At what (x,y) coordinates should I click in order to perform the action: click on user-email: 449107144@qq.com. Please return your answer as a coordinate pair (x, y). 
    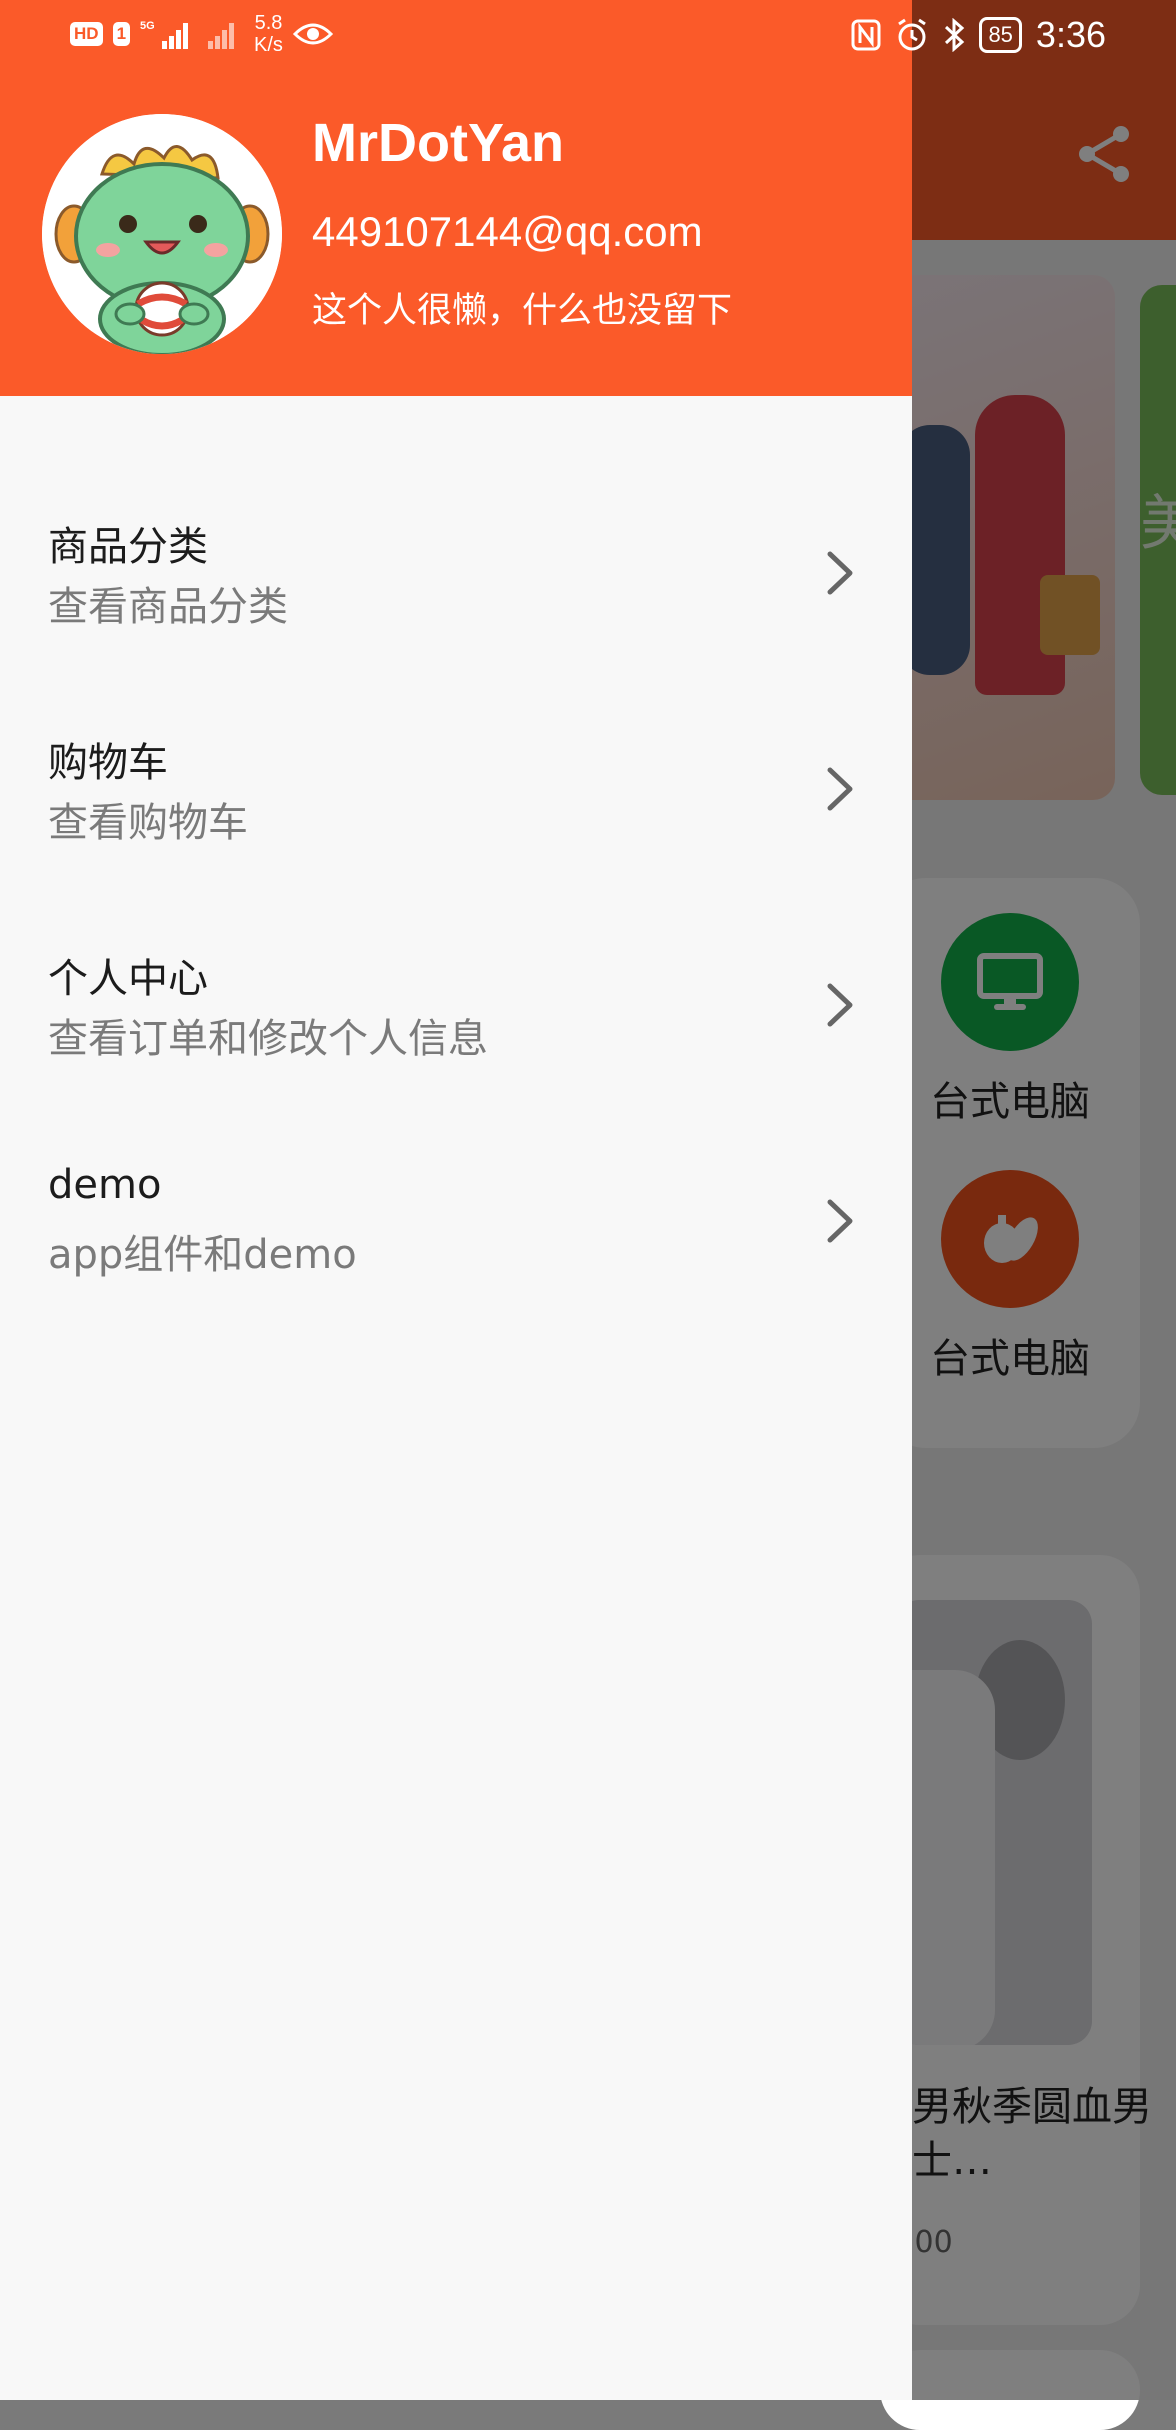
    Looking at the image, I should click on (507, 231).